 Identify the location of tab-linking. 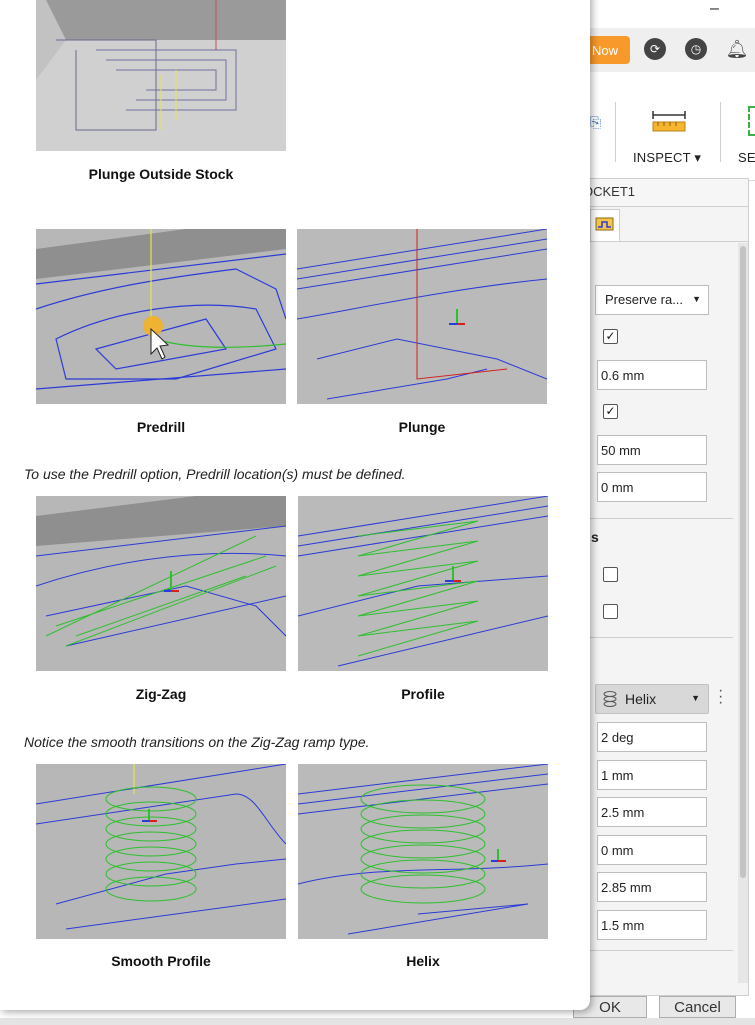
(605, 225).